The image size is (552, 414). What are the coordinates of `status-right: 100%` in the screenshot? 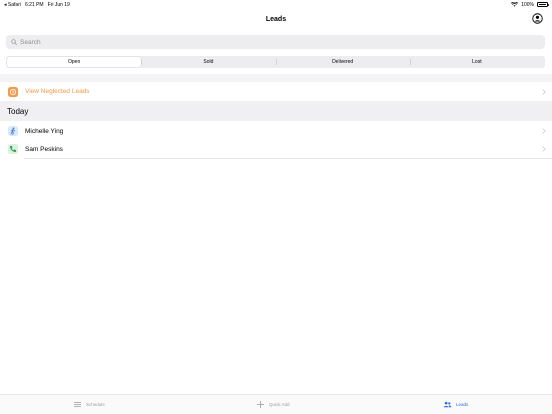 It's located at (530, 4).